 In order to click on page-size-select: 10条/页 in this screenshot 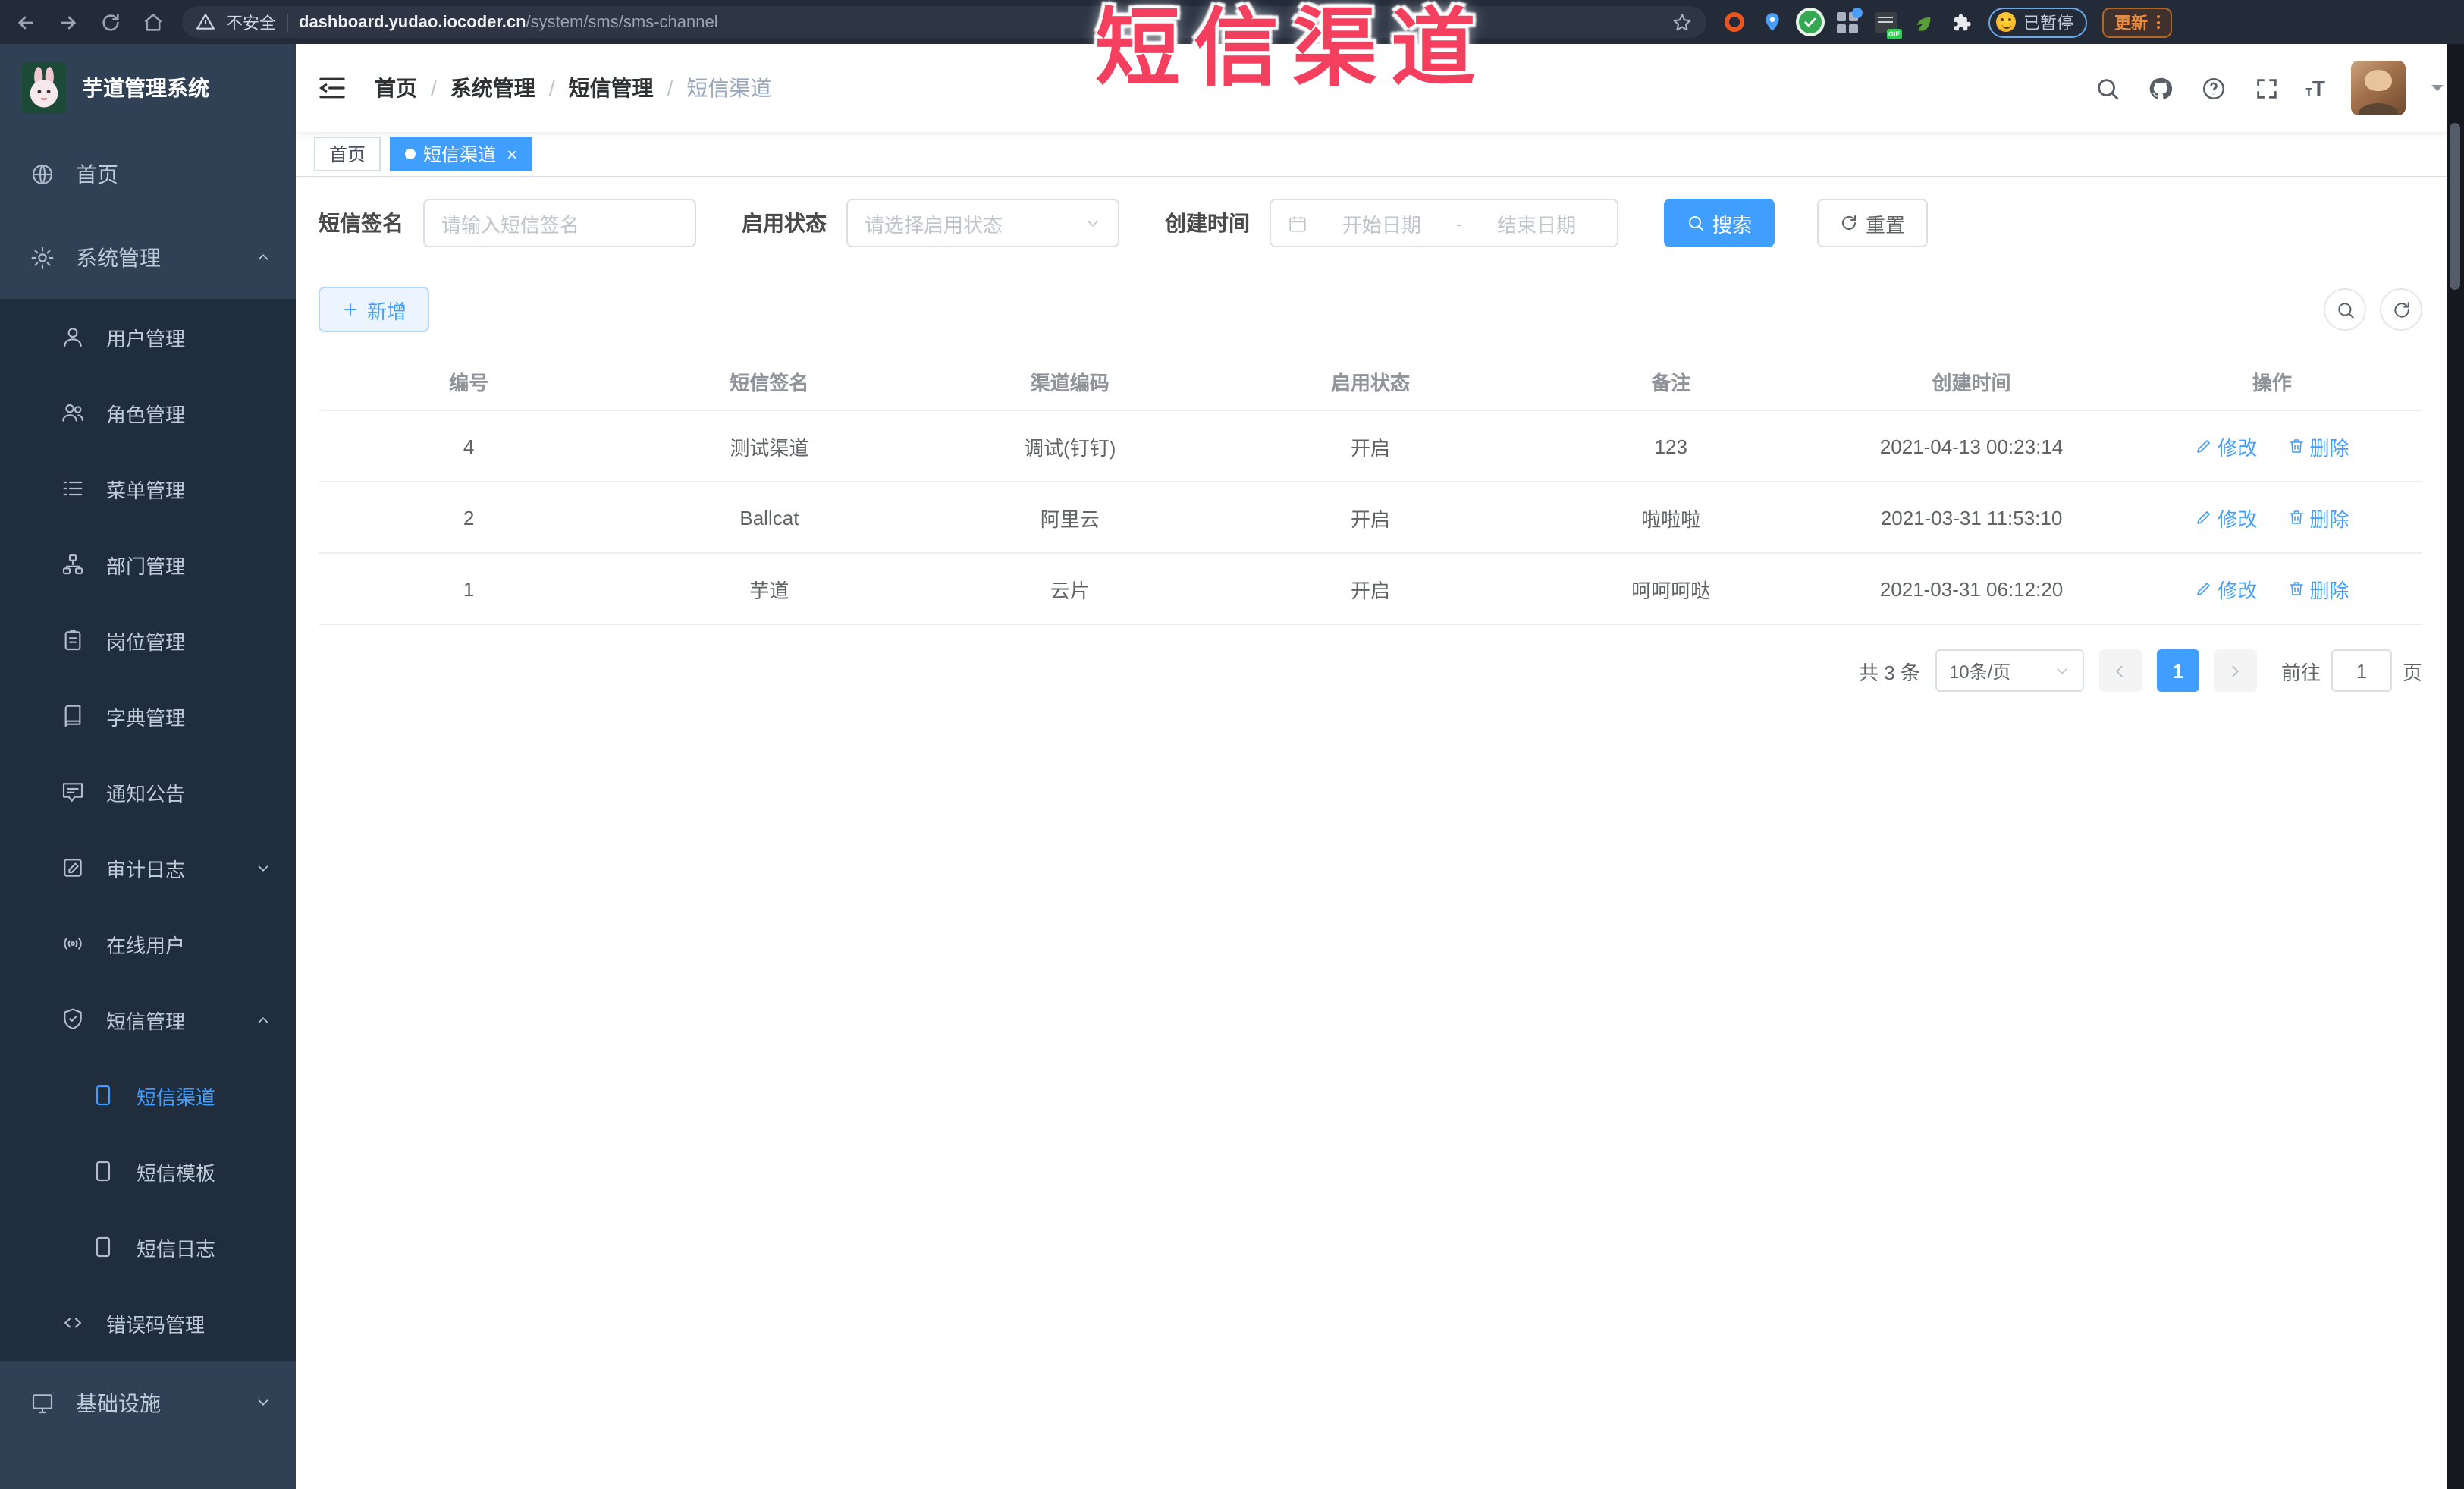, I will do `click(2009, 670)`.